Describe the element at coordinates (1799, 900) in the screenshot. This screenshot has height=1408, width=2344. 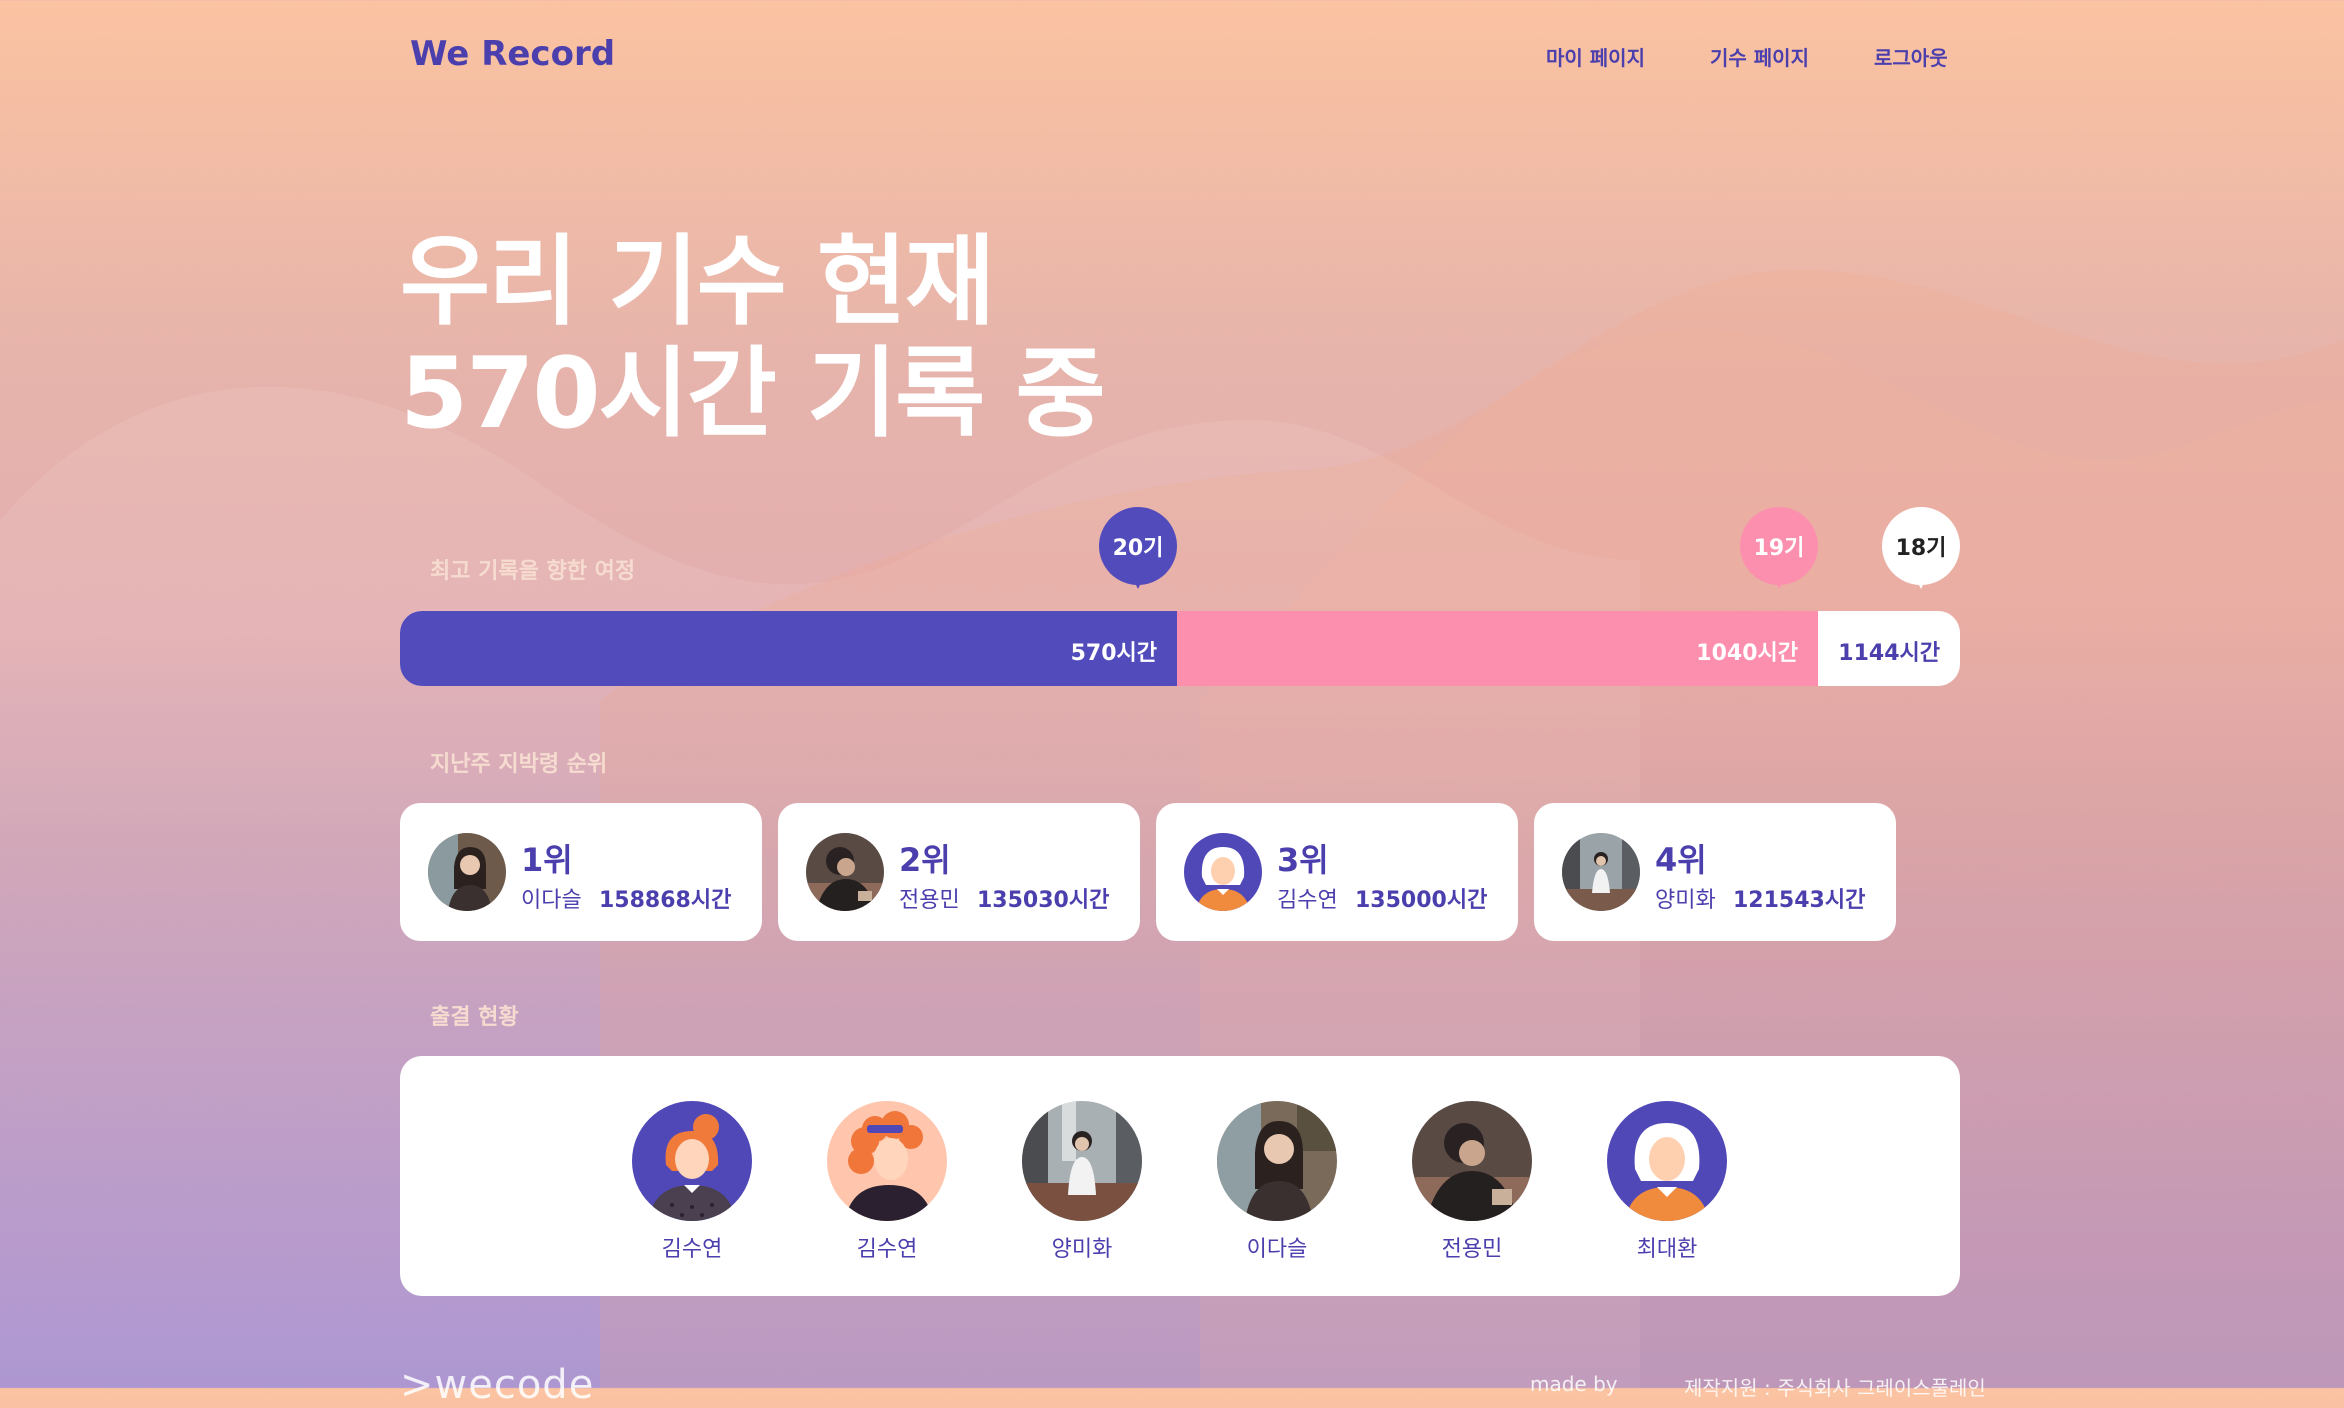
I see `rank-member-hours: 121543시간` at that location.